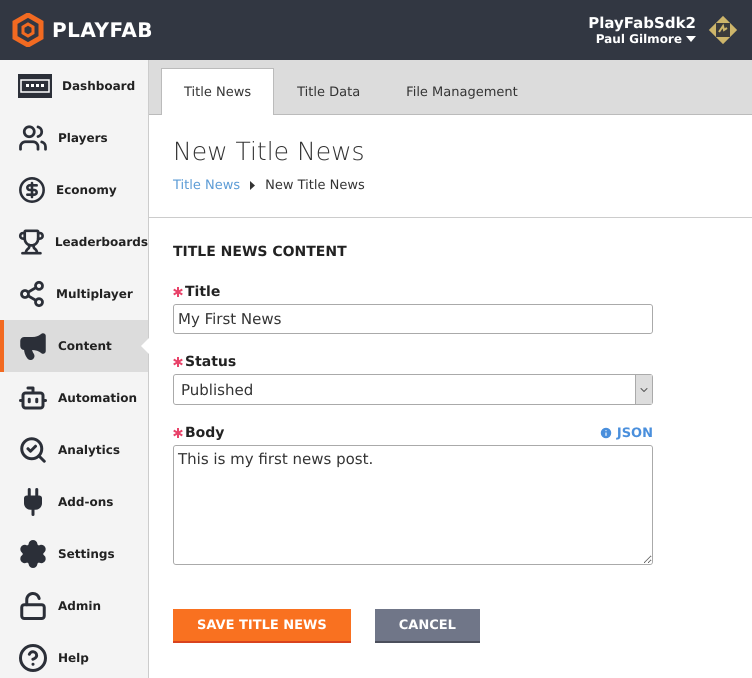 Image resolution: width=752 pixels, height=678 pixels. Describe the element at coordinates (210, 362) in the screenshot. I see `field-label: Status` at that location.